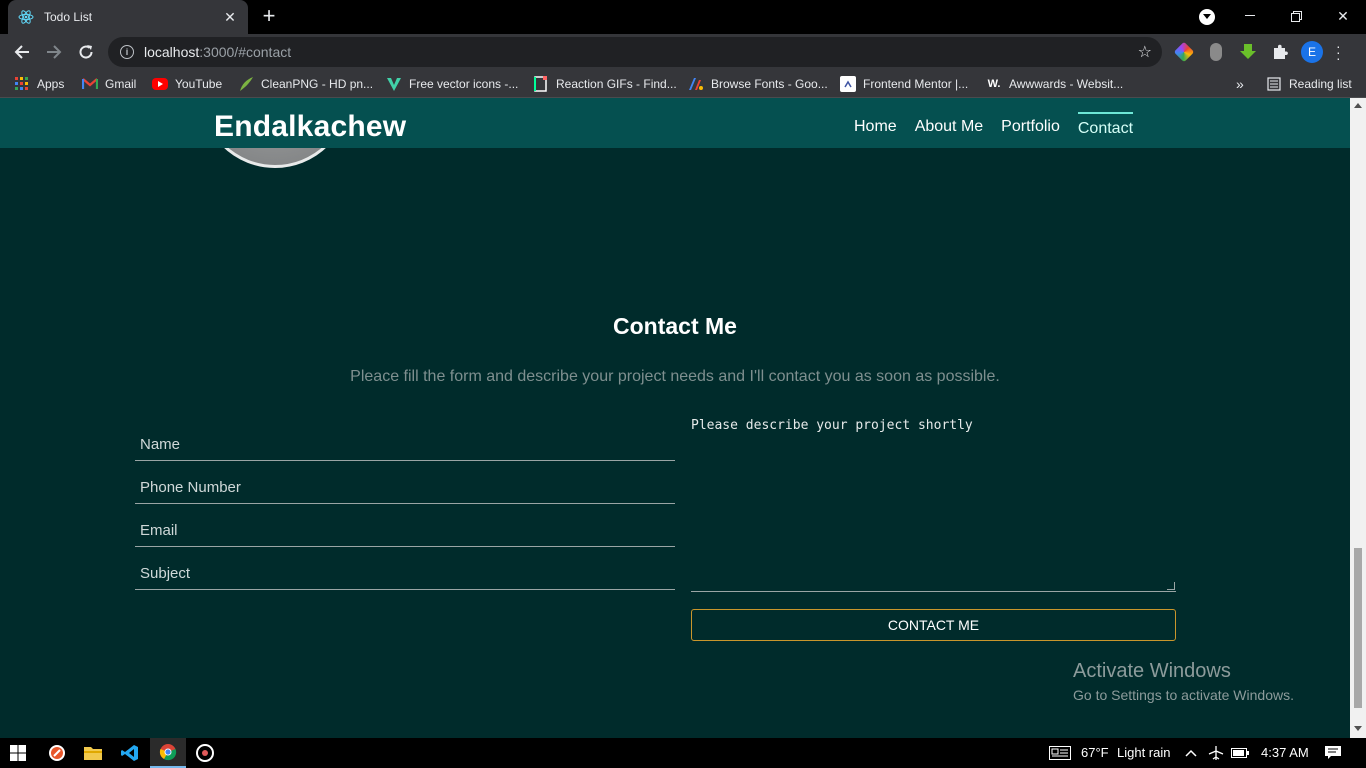 The image size is (1366, 768). Describe the element at coordinates (168, 753) in the screenshot. I see `chrome-taskbar-icon` at that location.